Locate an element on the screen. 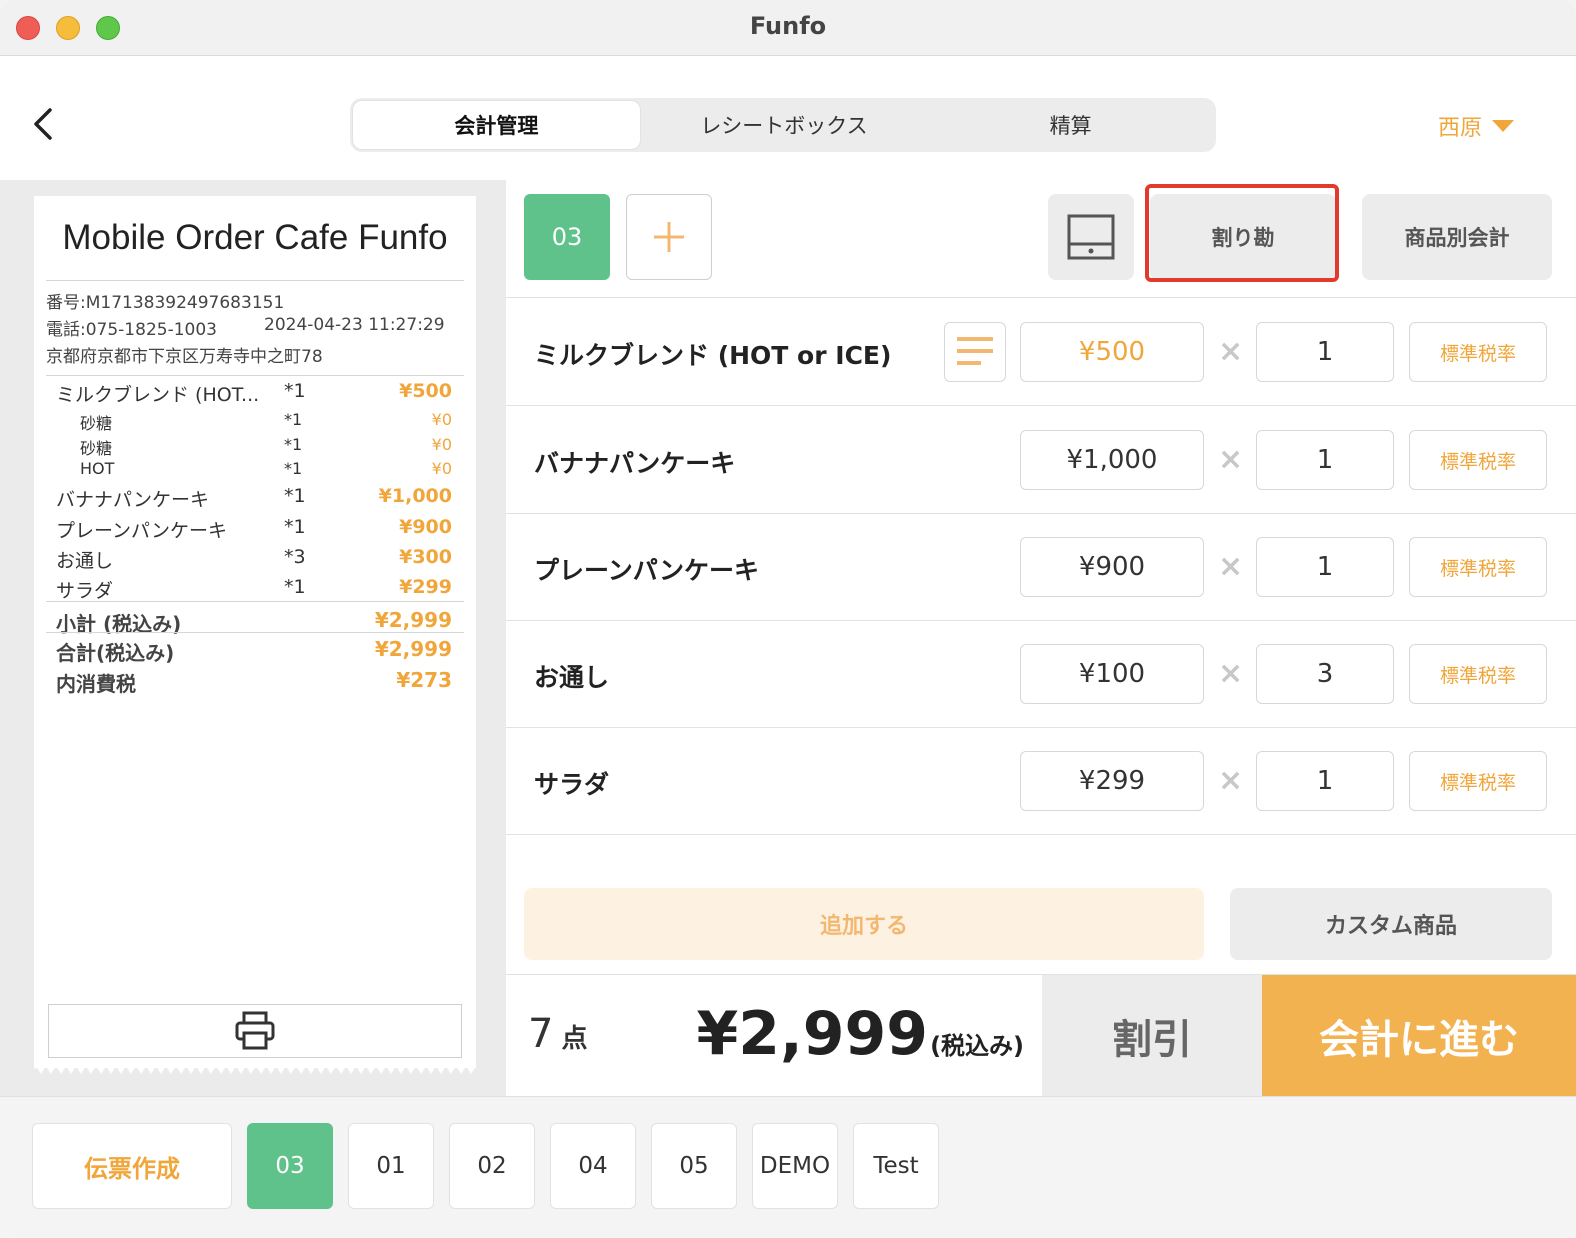 This screenshot has width=1576, height=1238. receipt-item-price: ¥299 is located at coordinates (425, 587).